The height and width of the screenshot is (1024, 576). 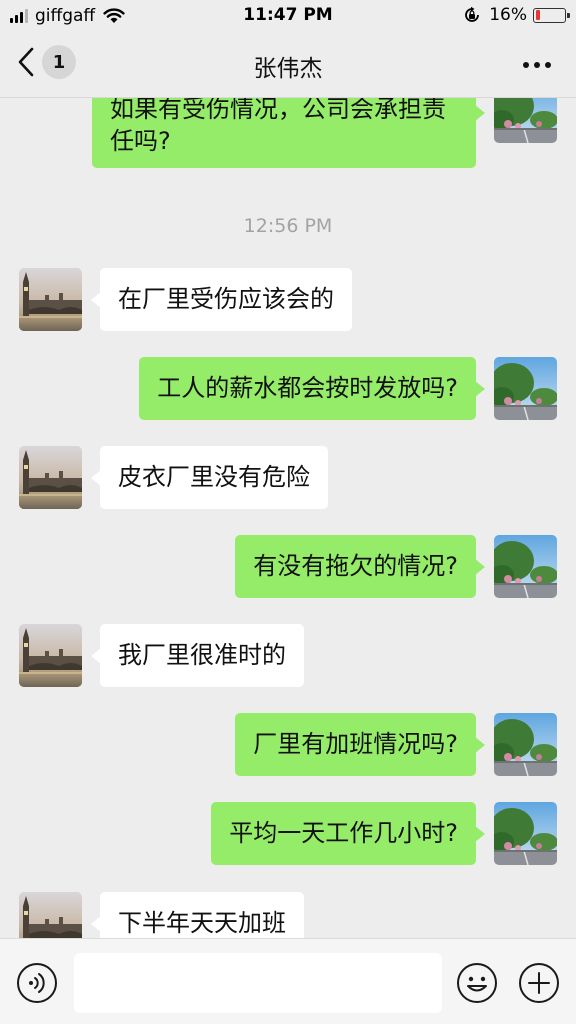 I want to click on input-bar, so click(x=288, y=981).